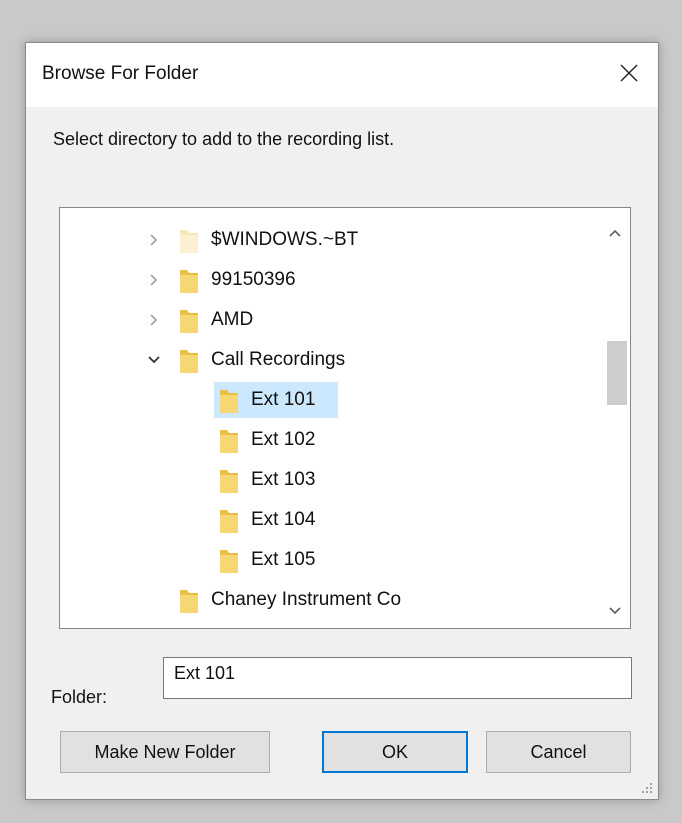 The image size is (682, 823). I want to click on resize-grip-icon, so click(647, 788).